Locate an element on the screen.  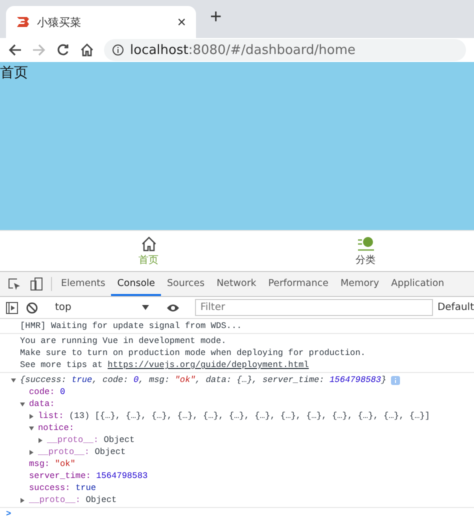
console-link: https://vuejs.org/guide/deployment.html is located at coordinates (208, 365).